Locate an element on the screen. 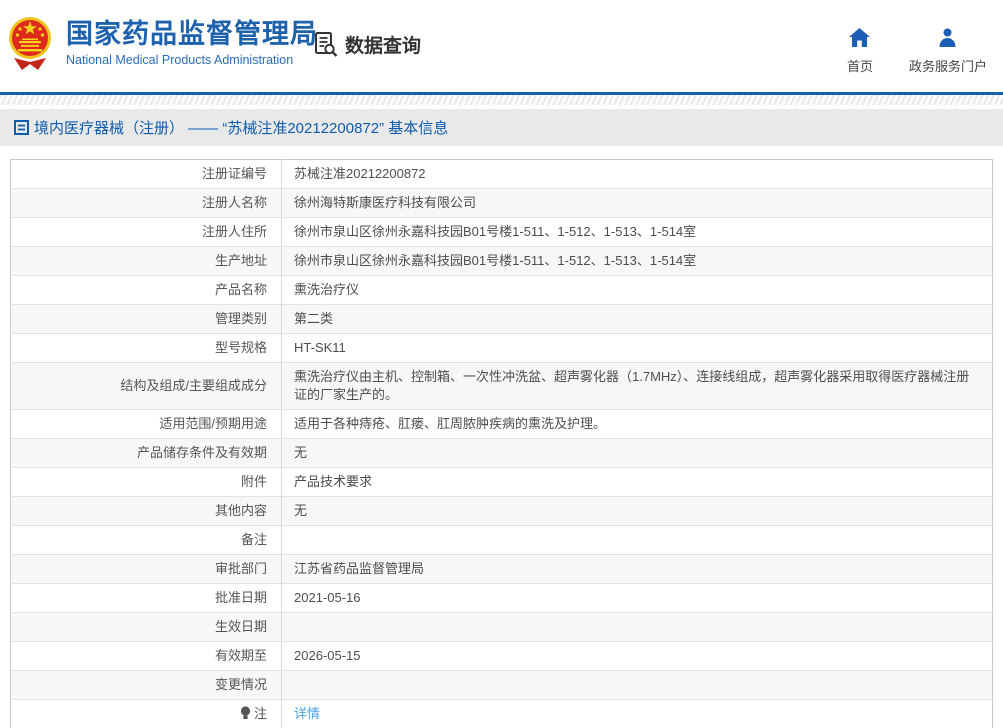 Image resolution: width=1003 pixels, height=728 pixels. table-row: 注册人名称 徐州海特斯康医疗科技有限公司 is located at coordinates (501, 203).